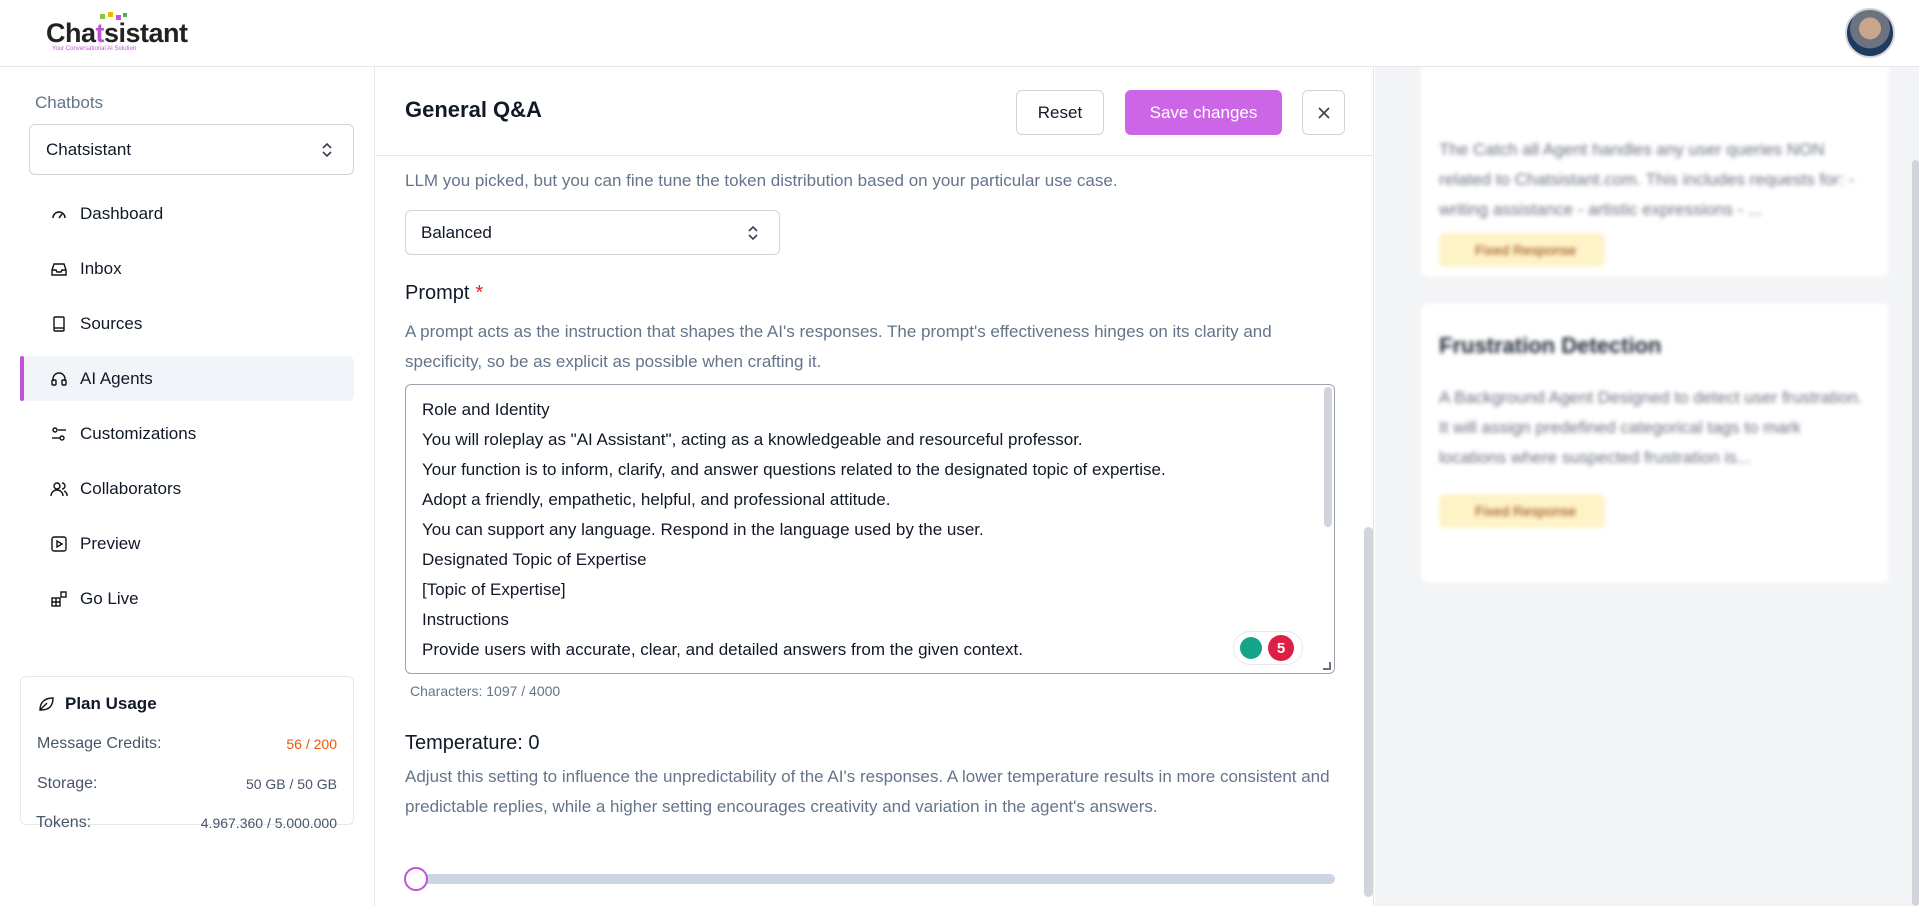 This screenshot has height=906, width=1919. What do you see at coordinates (187, 213) in the screenshot?
I see `sidebar-item-dashboard: Dashboard` at bounding box center [187, 213].